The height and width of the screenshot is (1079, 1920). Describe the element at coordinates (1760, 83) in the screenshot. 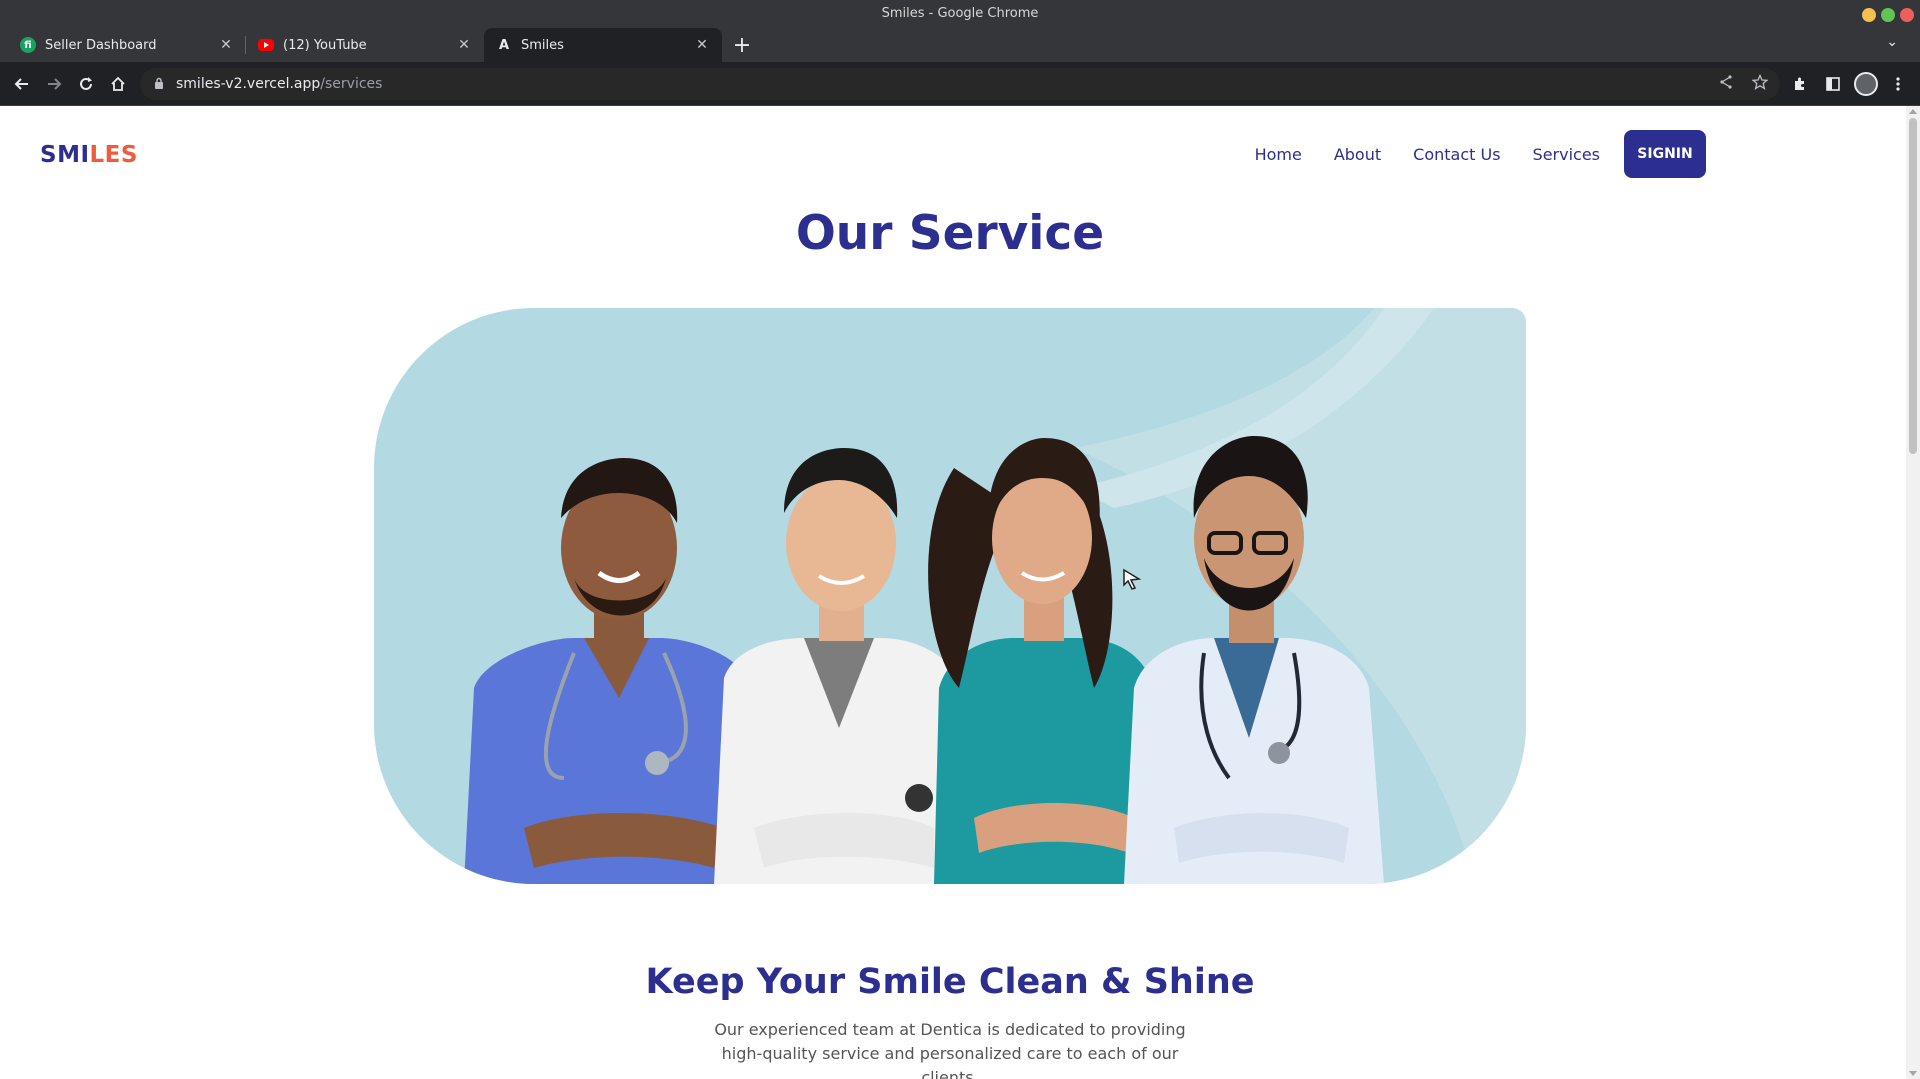

I see `bookmark-star-icon` at that location.